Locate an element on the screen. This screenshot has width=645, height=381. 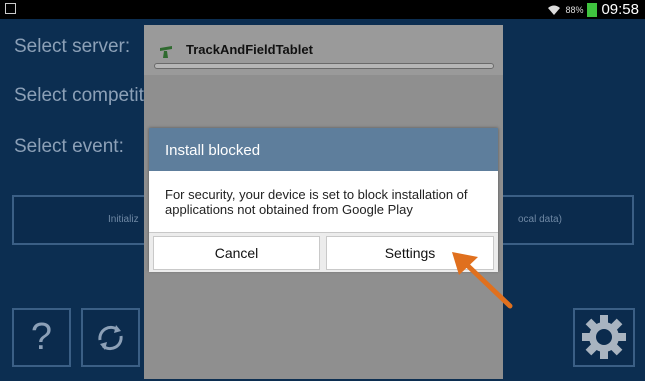
cancel-button: Cancel is located at coordinates (236, 253).